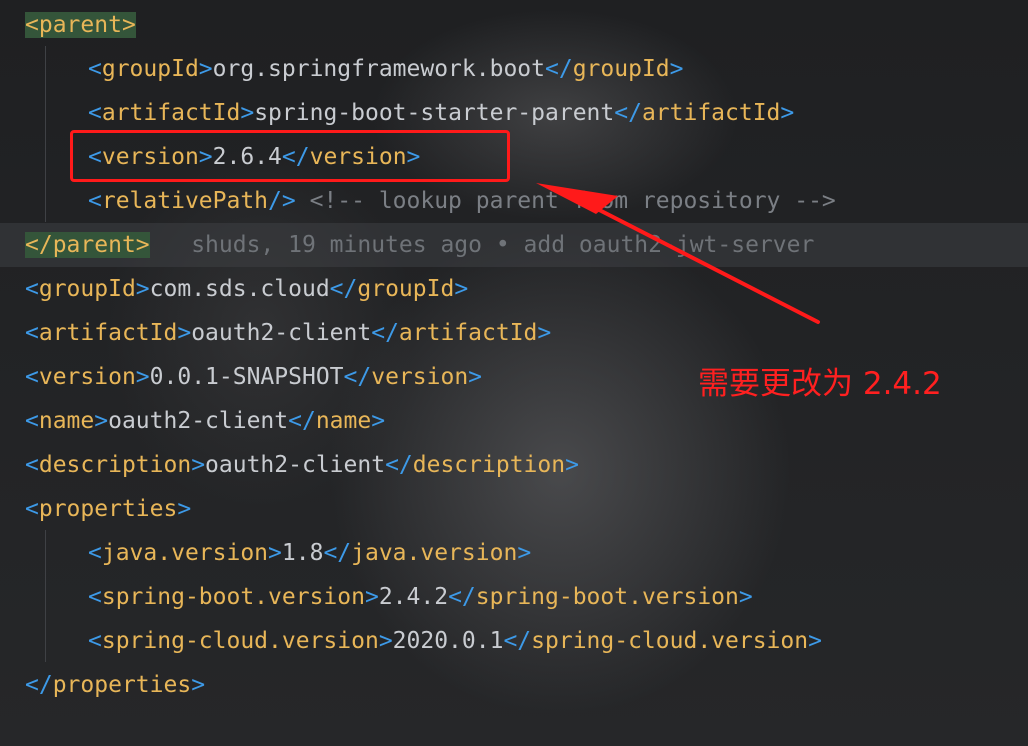 This screenshot has height=746, width=1028. Describe the element at coordinates (820, 384) in the screenshot. I see `annotation-text: 需要更改为 2.4.2` at that location.